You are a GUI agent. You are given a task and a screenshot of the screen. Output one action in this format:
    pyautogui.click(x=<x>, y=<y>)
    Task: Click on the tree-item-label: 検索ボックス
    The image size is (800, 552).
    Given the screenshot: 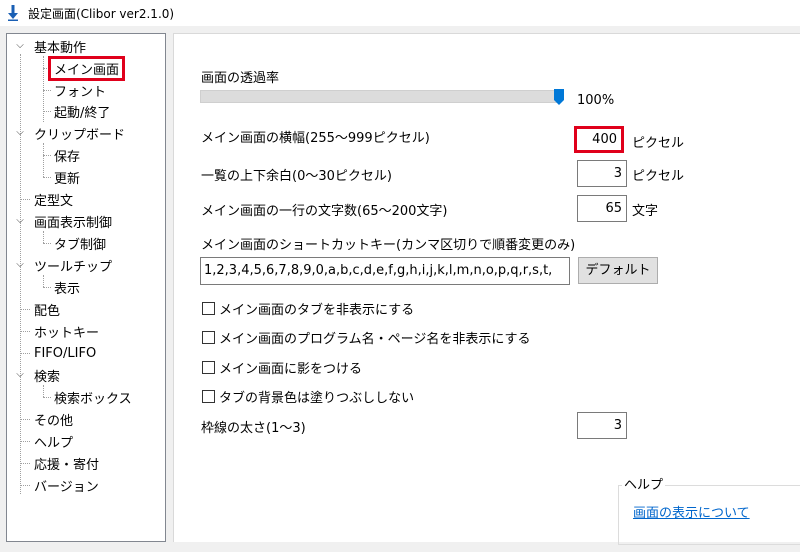 What is the action you would take?
    pyautogui.click(x=93, y=399)
    